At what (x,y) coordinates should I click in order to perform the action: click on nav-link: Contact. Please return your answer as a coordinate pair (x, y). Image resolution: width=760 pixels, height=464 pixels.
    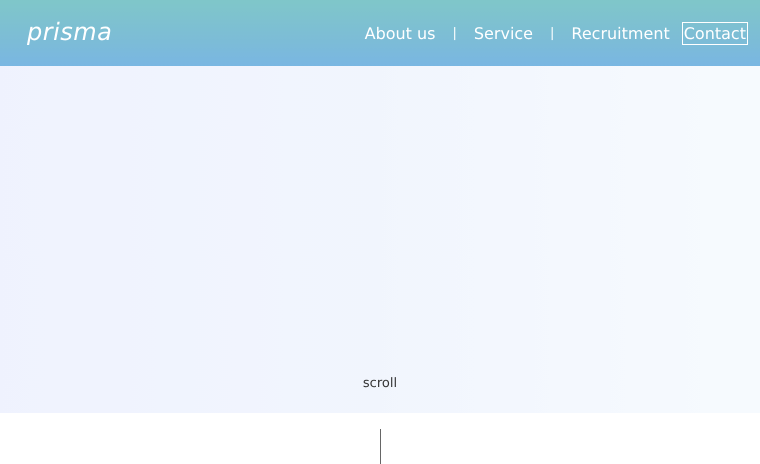
    Looking at the image, I should click on (715, 33).